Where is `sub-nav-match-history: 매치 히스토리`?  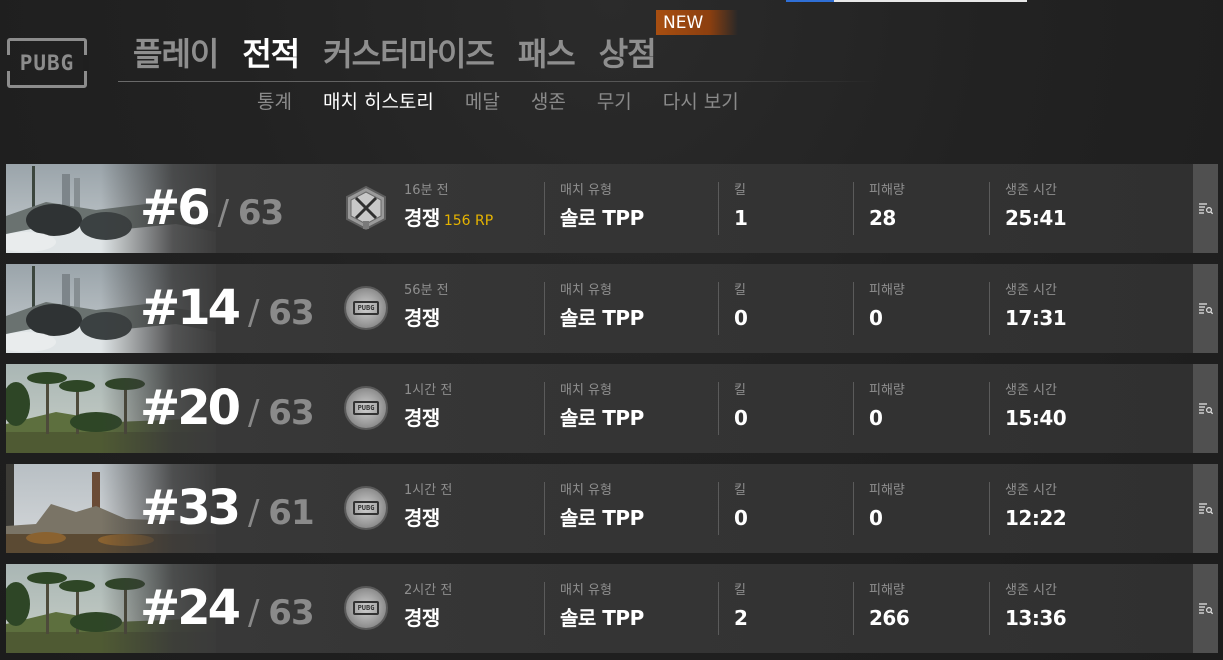 sub-nav-match-history: 매치 히스토리 is located at coordinates (378, 102).